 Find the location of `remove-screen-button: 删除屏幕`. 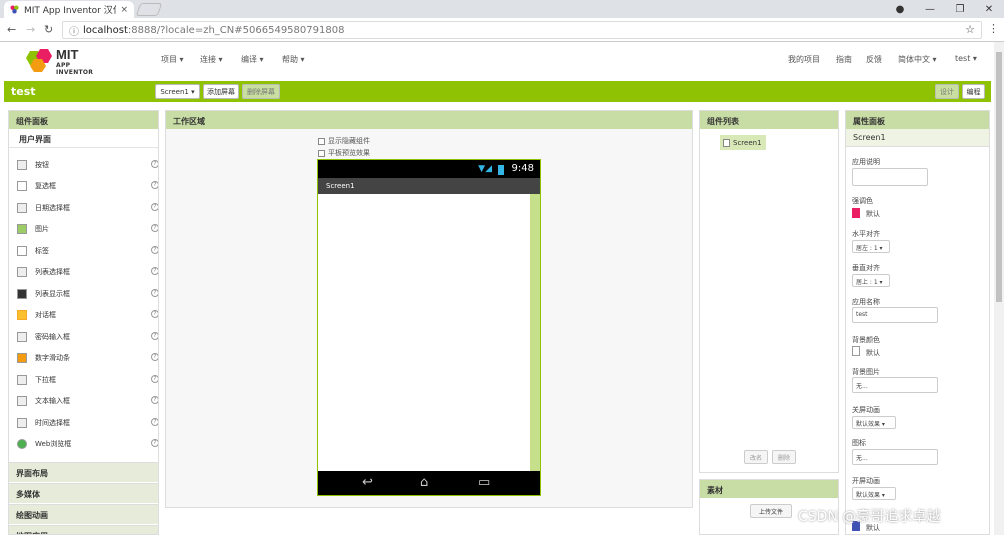

remove-screen-button: 删除屏幕 is located at coordinates (261, 91).